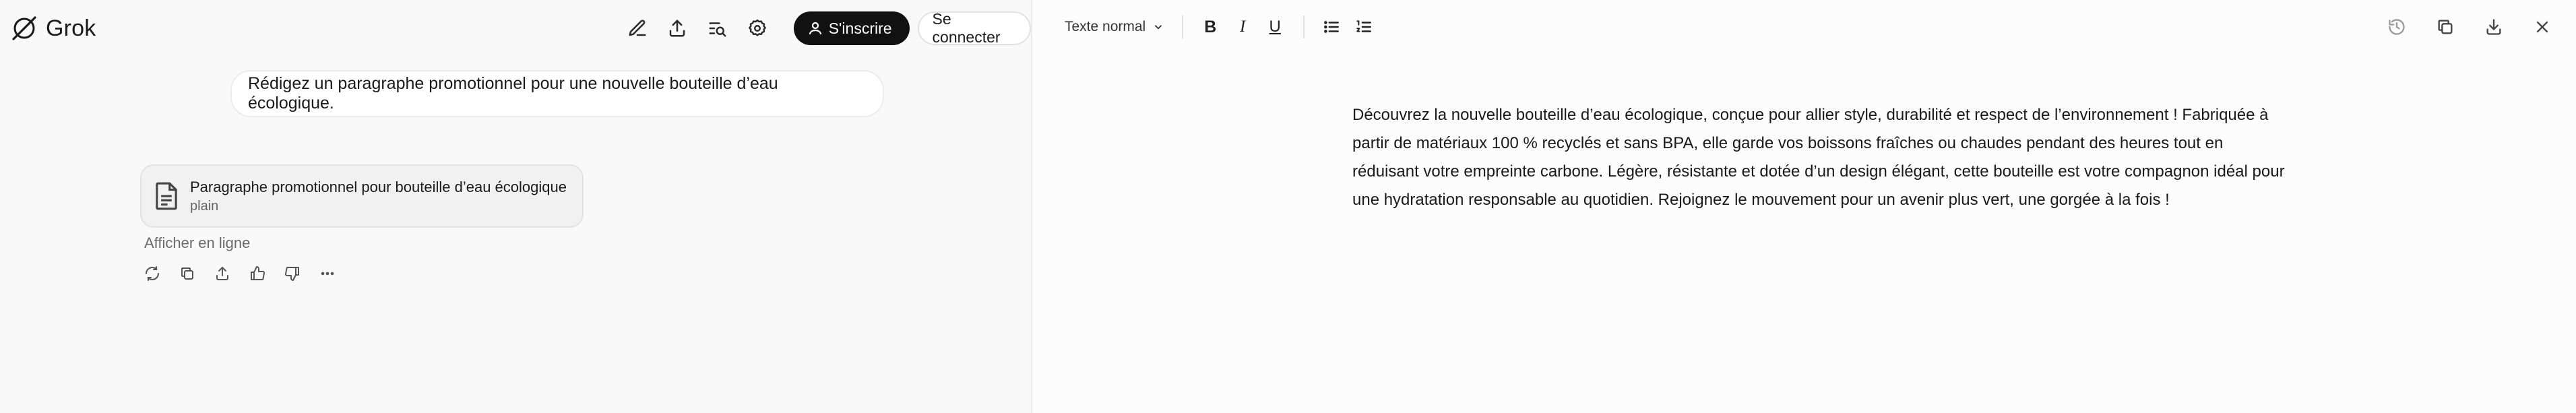 This screenshot has width=2576, height=413. Describe the element at coordinates (1105, 26) in the screenshot. I see `text-style-value: Texte normal` at that location.